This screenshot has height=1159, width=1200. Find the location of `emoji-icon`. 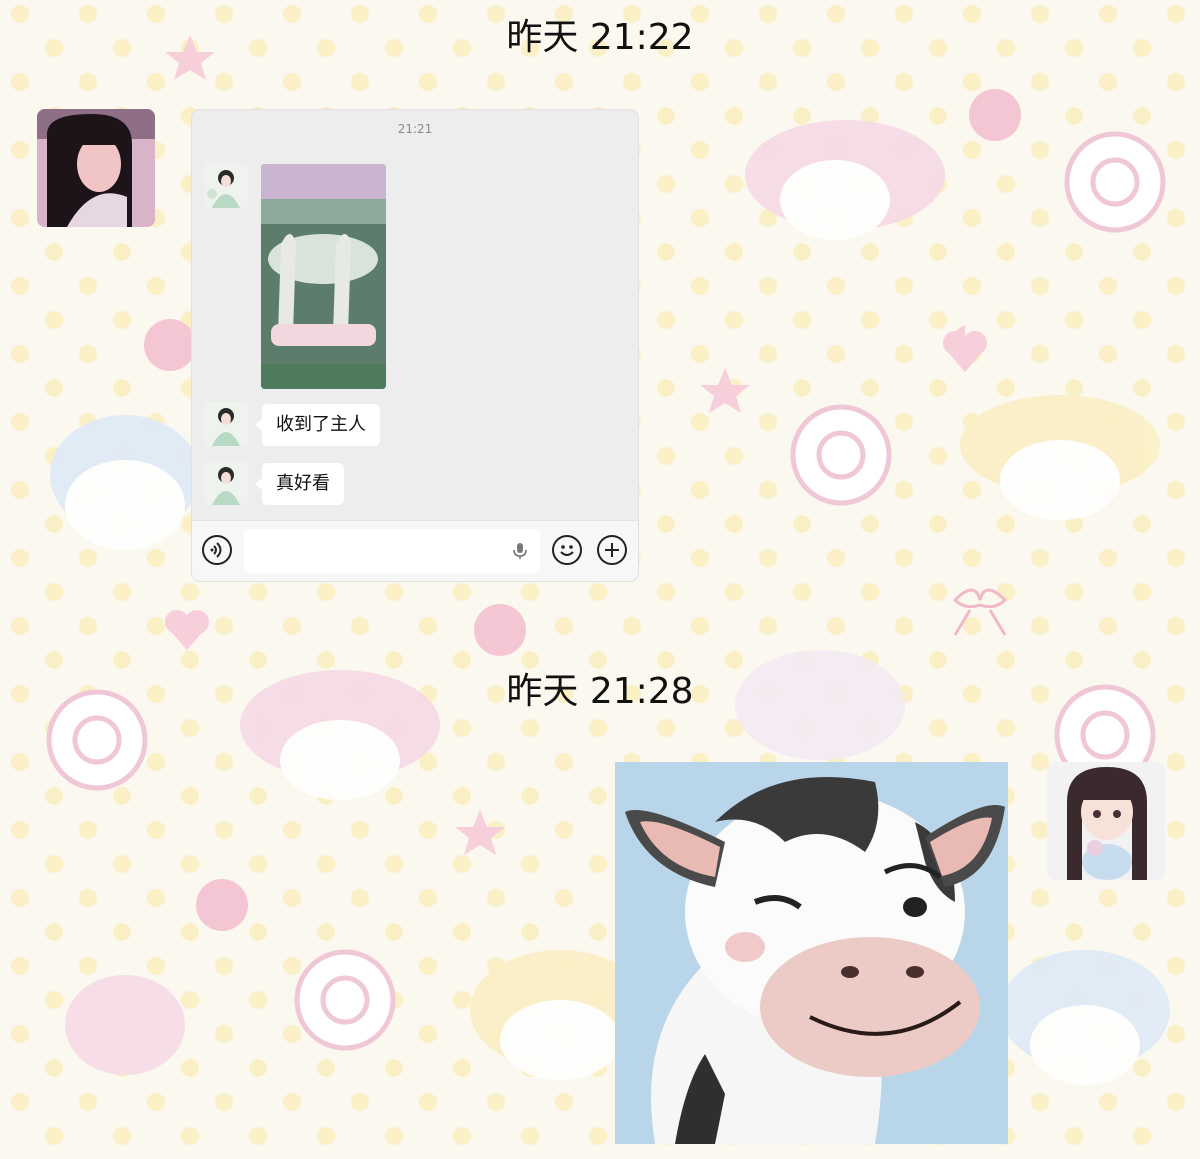

emoji-icon is located at coordinates (567, 550).